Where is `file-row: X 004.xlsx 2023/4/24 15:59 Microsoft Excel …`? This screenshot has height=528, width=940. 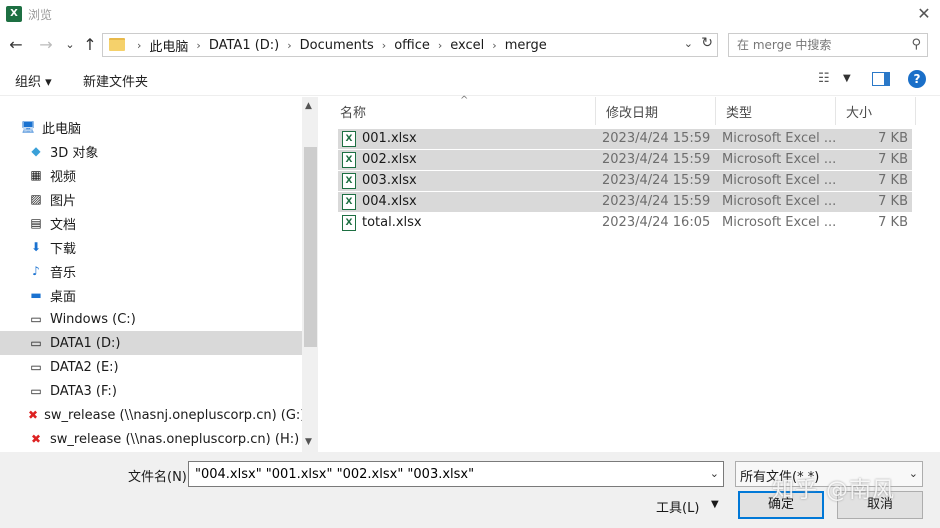
file-row: X 004.xlsx 2023/4/24 15:59 Microsoft Excel … is located at coordinates (625, 202).